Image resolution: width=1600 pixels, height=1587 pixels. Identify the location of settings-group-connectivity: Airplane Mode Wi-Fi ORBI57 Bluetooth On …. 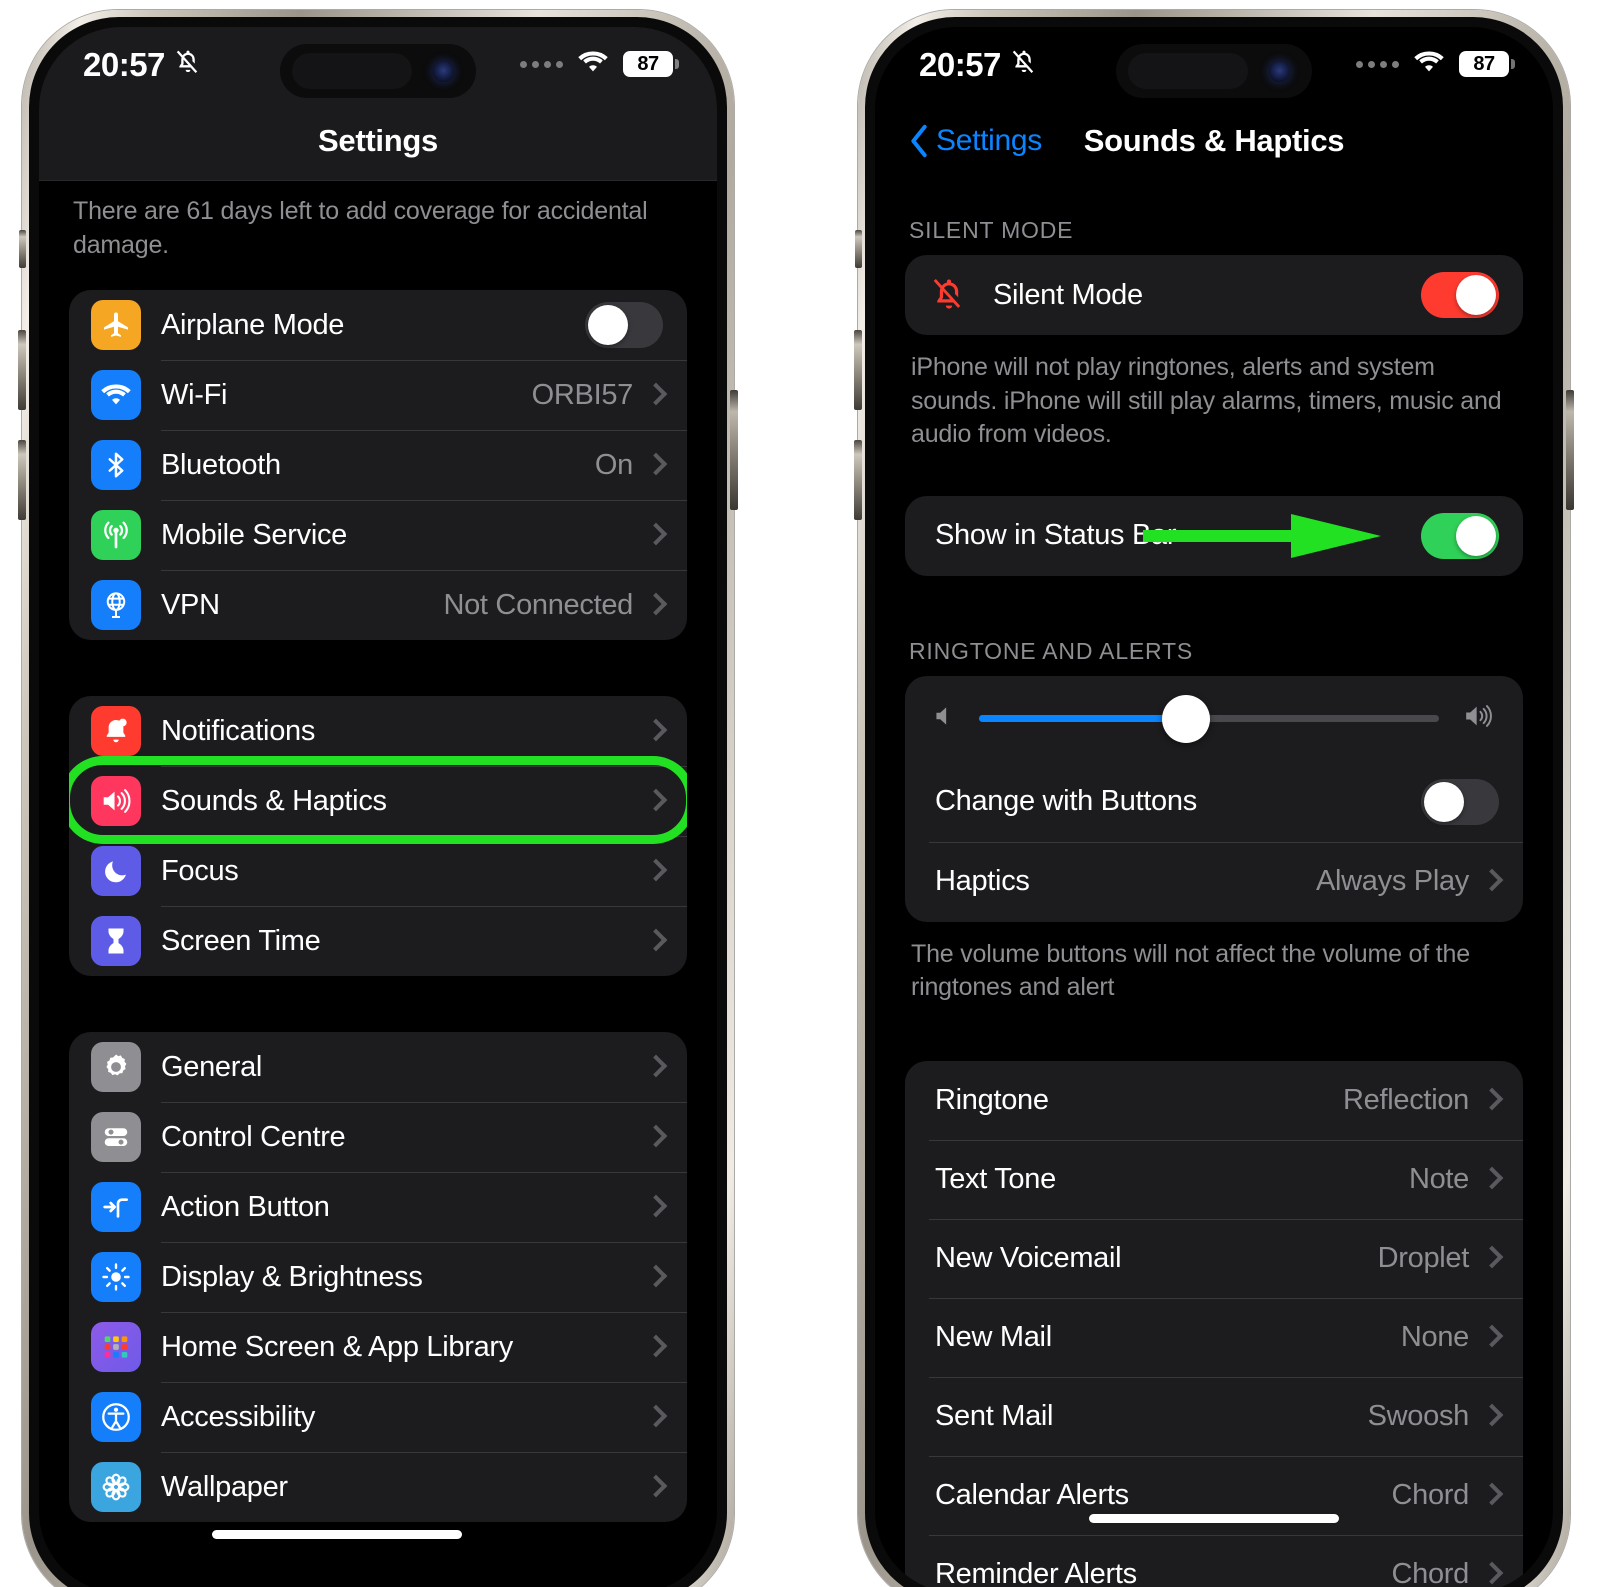
(378, 465).